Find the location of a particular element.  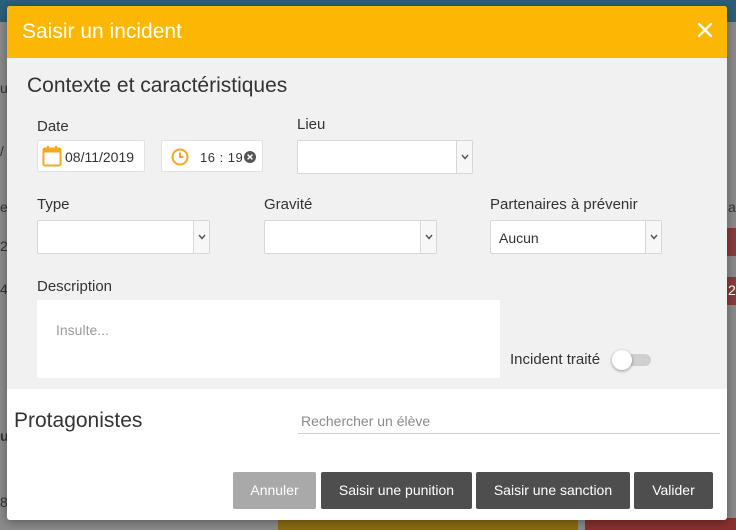

background-text: 2 is located at coordinates (732, 290).